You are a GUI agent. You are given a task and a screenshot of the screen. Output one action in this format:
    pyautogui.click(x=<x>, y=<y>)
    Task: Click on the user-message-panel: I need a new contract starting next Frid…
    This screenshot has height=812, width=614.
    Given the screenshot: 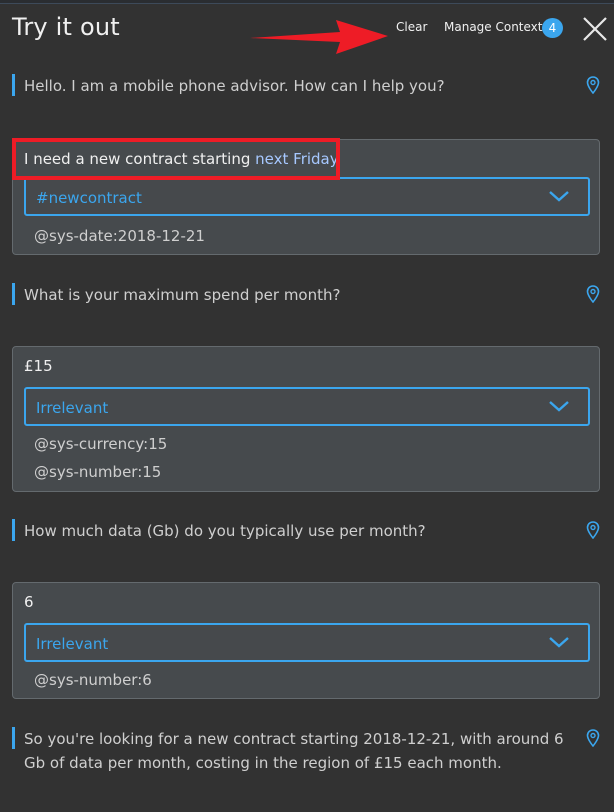 What is the action you would take?
    pyautogui.click(x=306, y=197)
    